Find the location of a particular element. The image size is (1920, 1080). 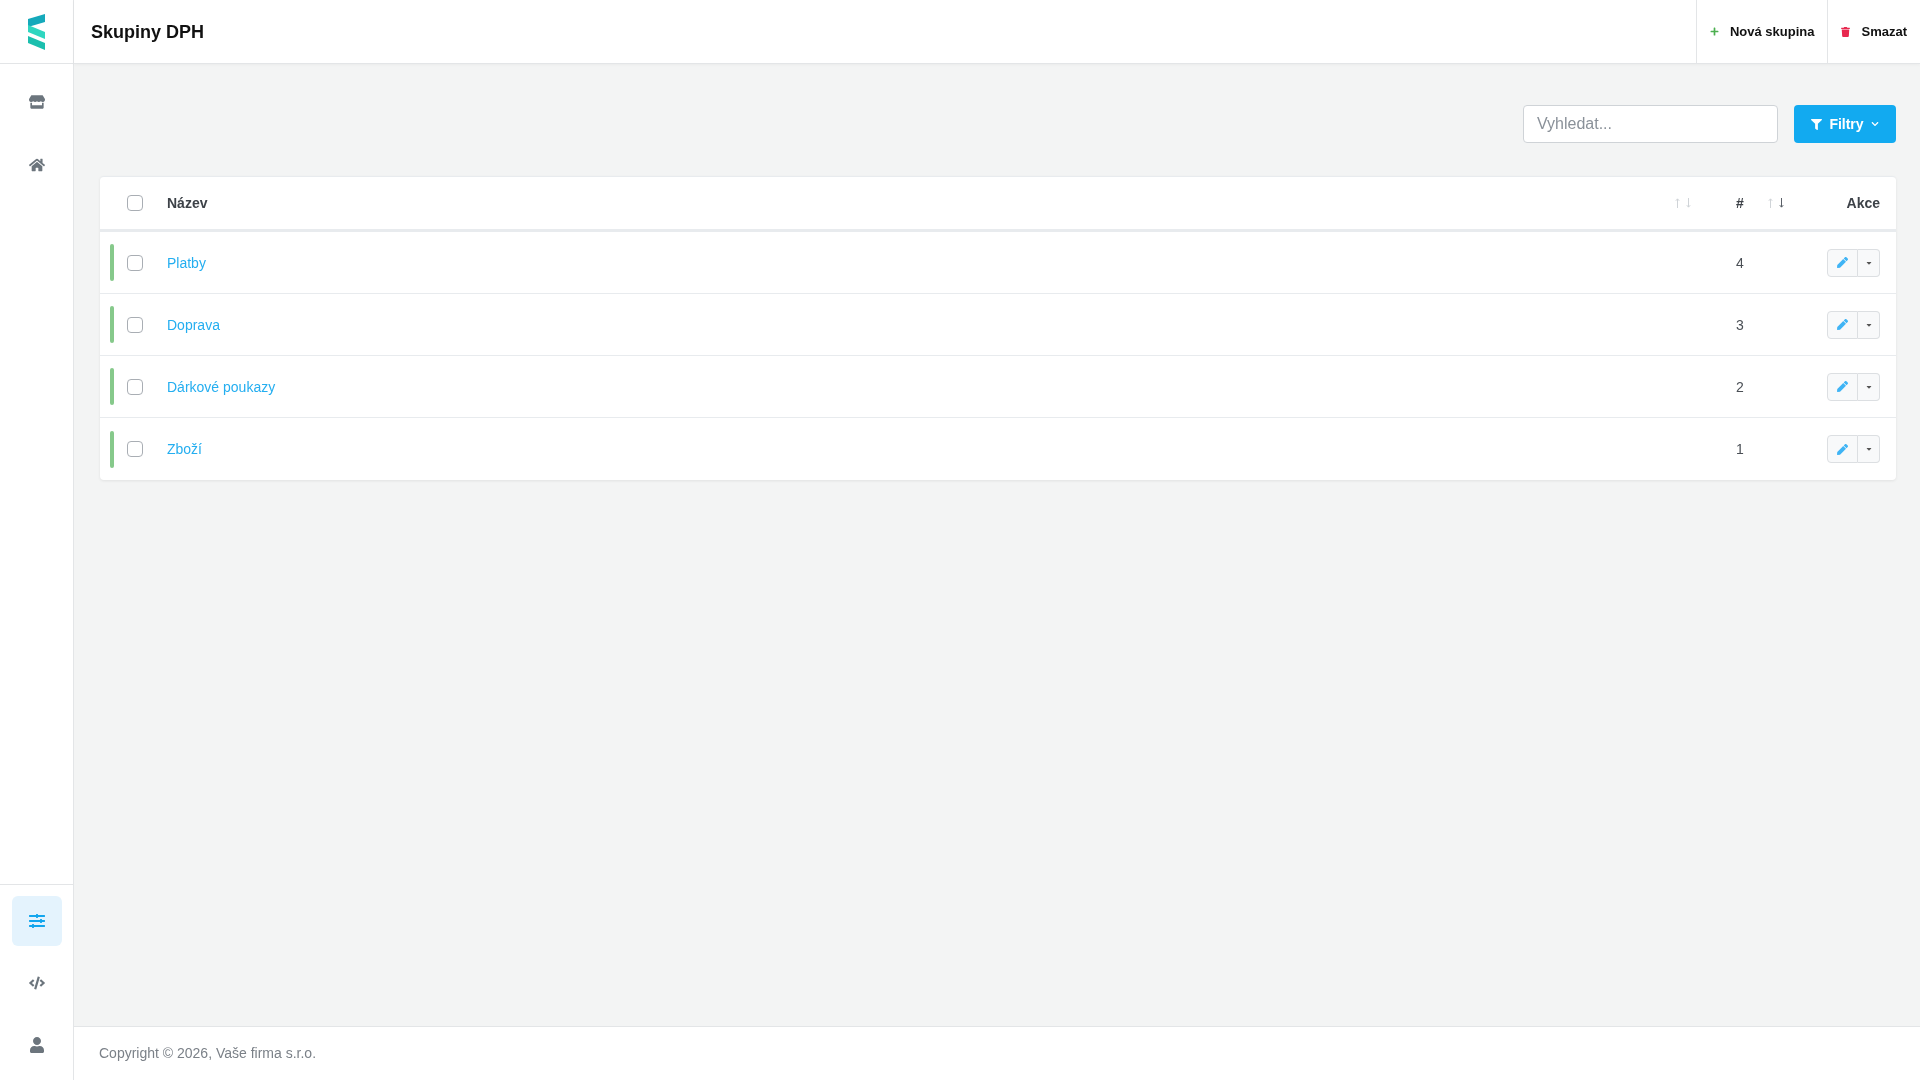

group-name-link: Dárkové poukazy is located at coordinates (221, 386).